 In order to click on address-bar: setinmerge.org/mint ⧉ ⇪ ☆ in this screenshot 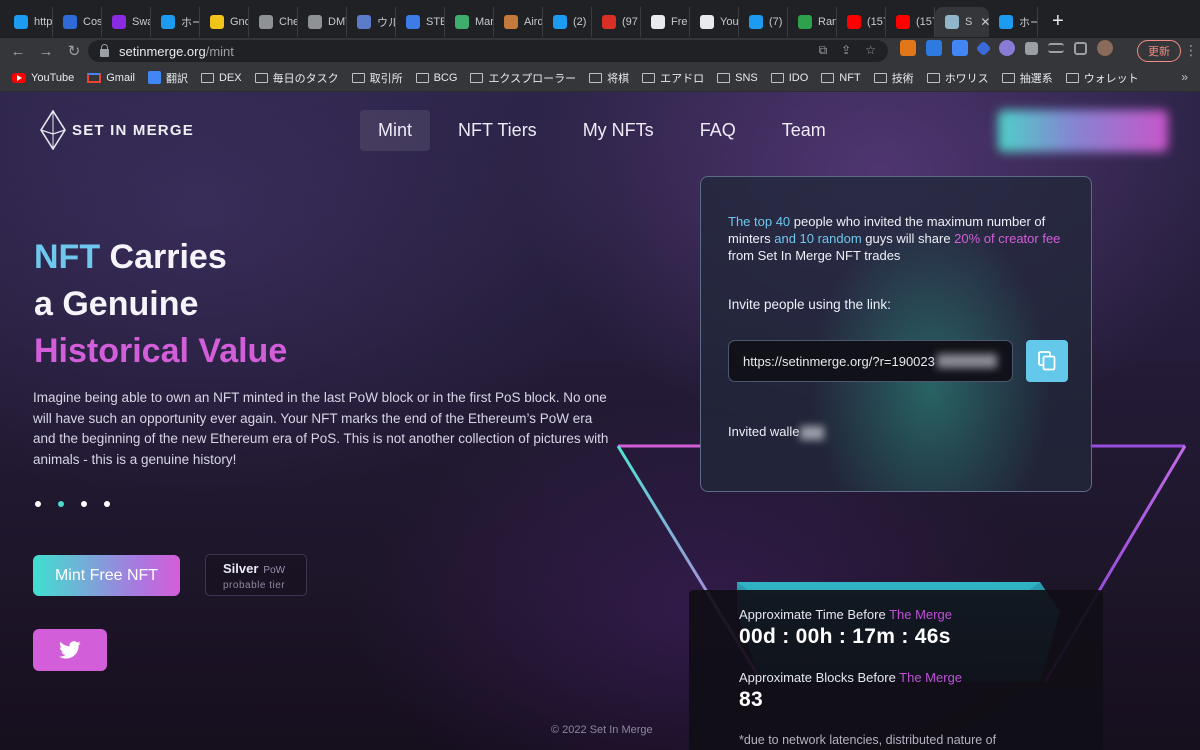, I will do `click(488, 51)`.